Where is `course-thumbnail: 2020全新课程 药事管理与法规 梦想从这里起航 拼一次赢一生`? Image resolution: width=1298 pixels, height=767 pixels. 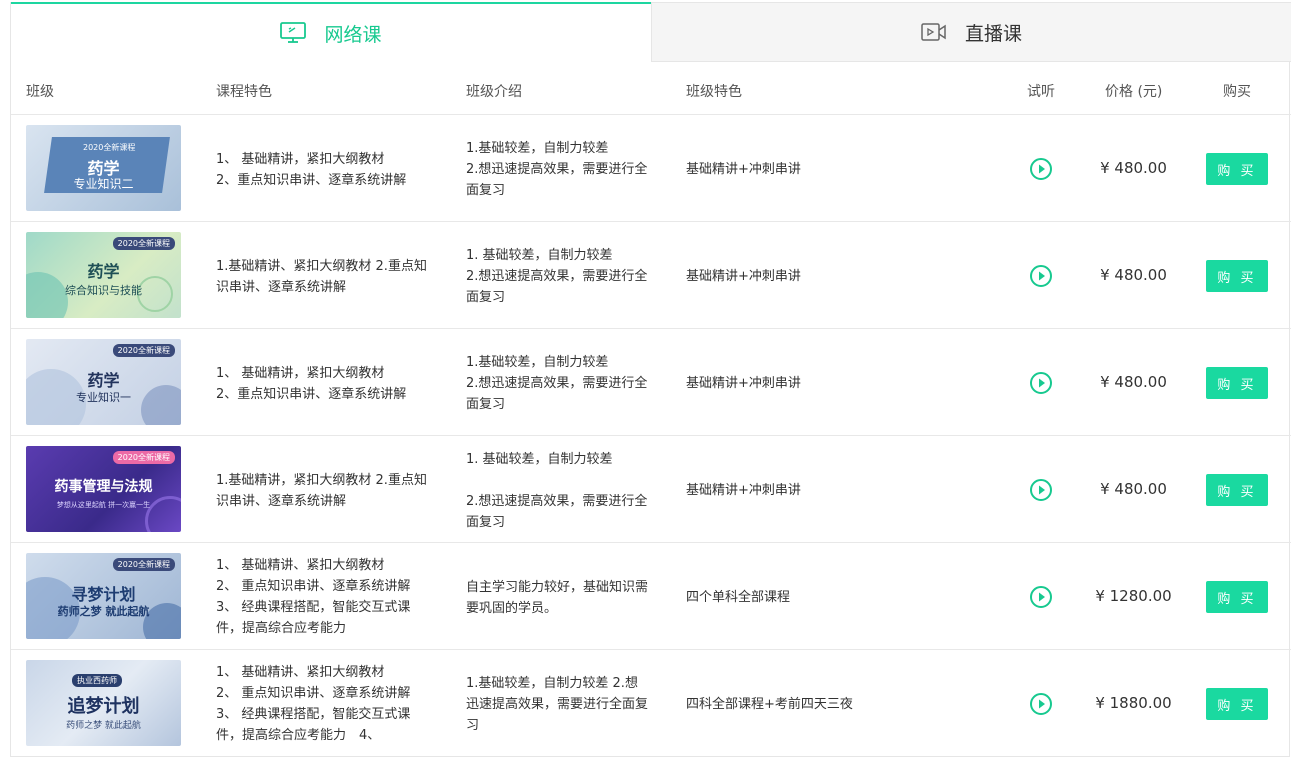 course-thumbnail: 2020全新课程 药事管理与法规 梦想从这里起航 拼一次赢一生 is located at coordinates (103, 489).